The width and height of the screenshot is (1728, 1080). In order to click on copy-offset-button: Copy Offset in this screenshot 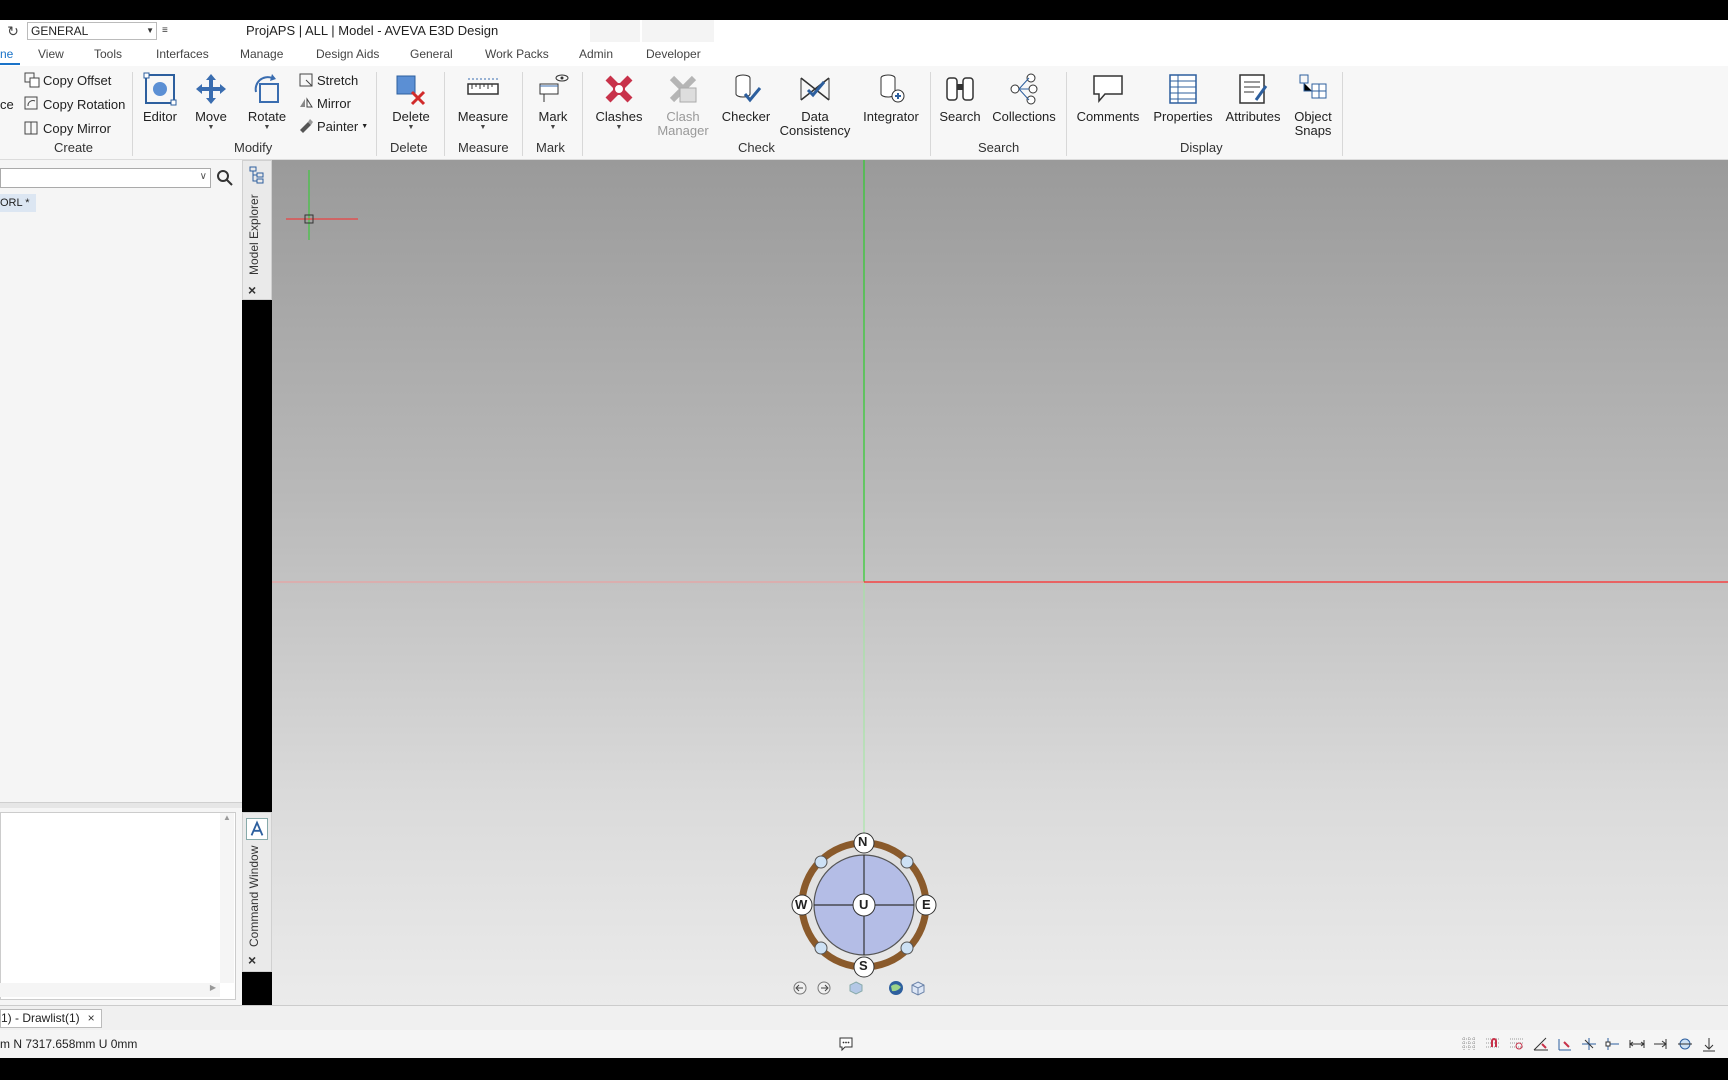, I will do `click(67, 80)`.